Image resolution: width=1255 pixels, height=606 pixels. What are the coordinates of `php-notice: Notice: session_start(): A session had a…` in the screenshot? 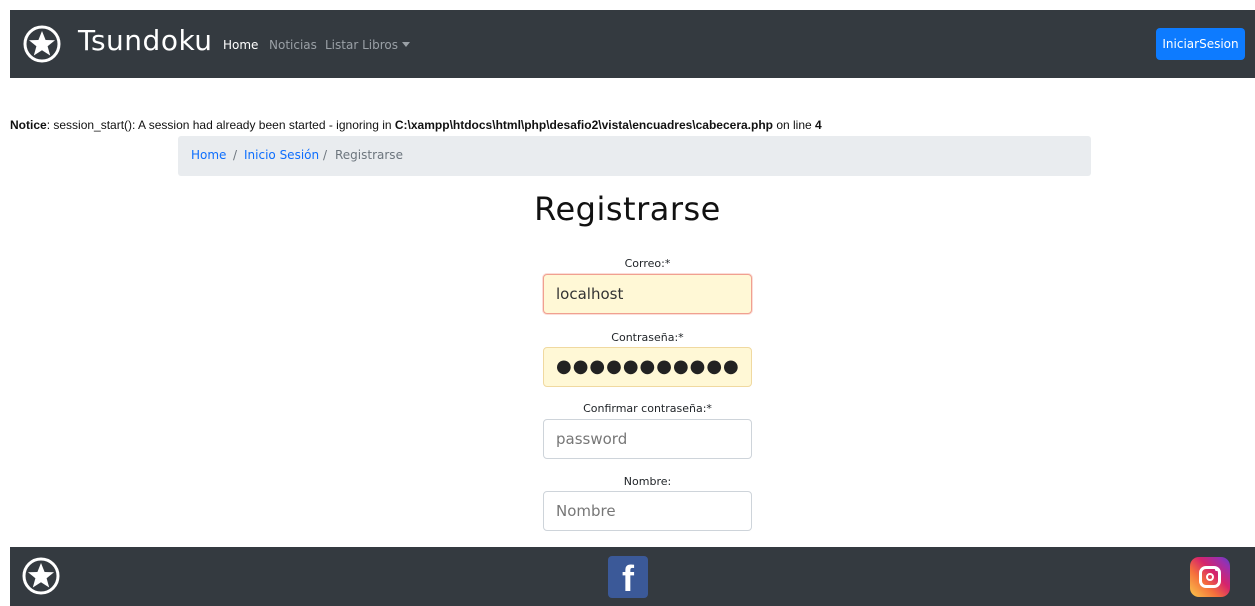 It's located at (416, 125).